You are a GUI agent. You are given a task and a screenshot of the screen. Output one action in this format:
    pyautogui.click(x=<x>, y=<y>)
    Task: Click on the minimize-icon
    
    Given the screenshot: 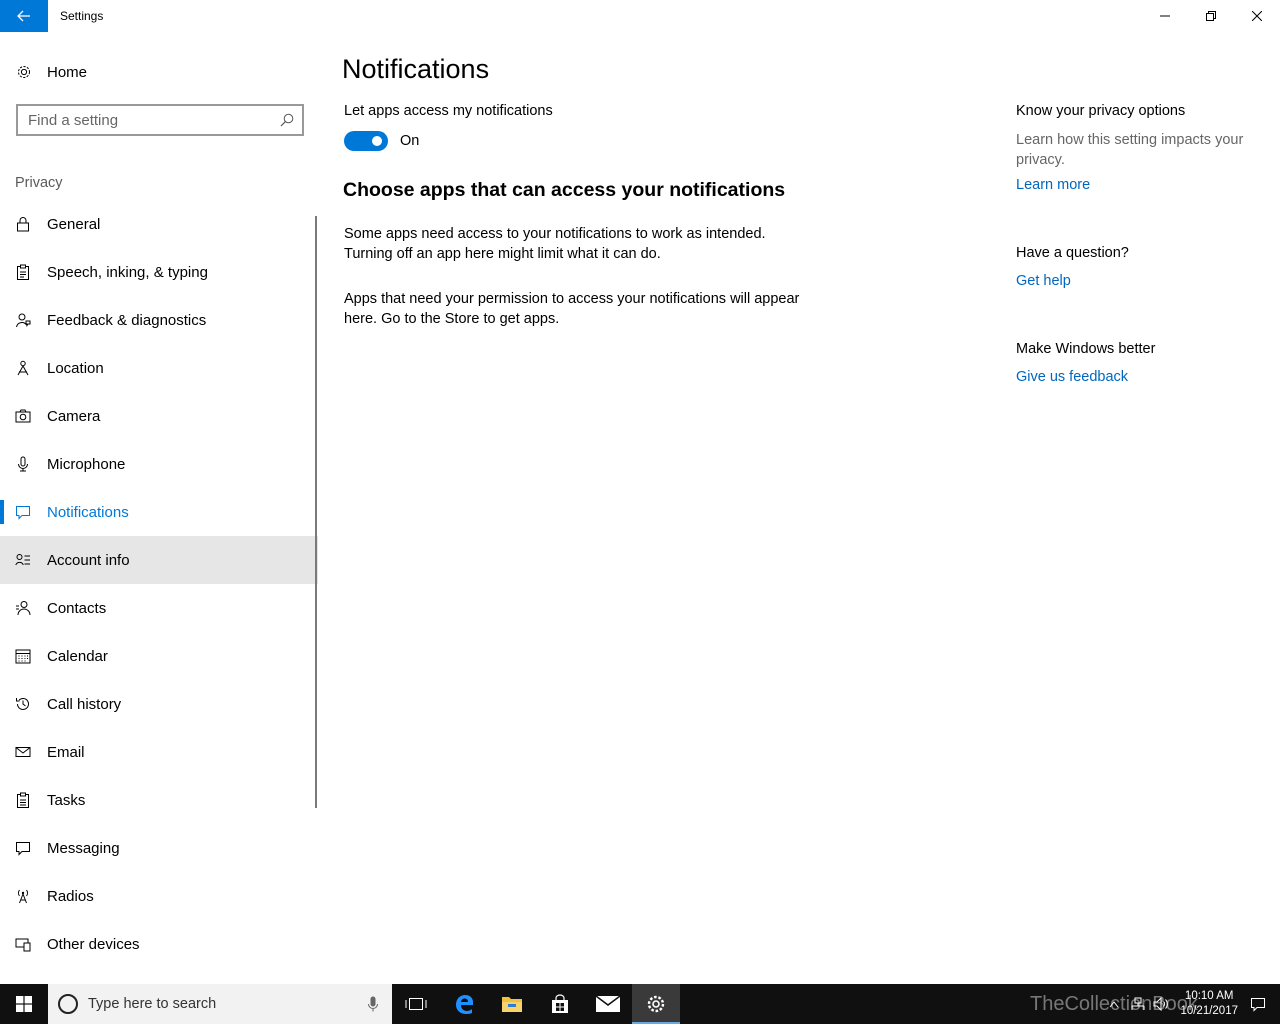 What is the action you would take?
    pyautogui.click(x=1165, y=16)
    